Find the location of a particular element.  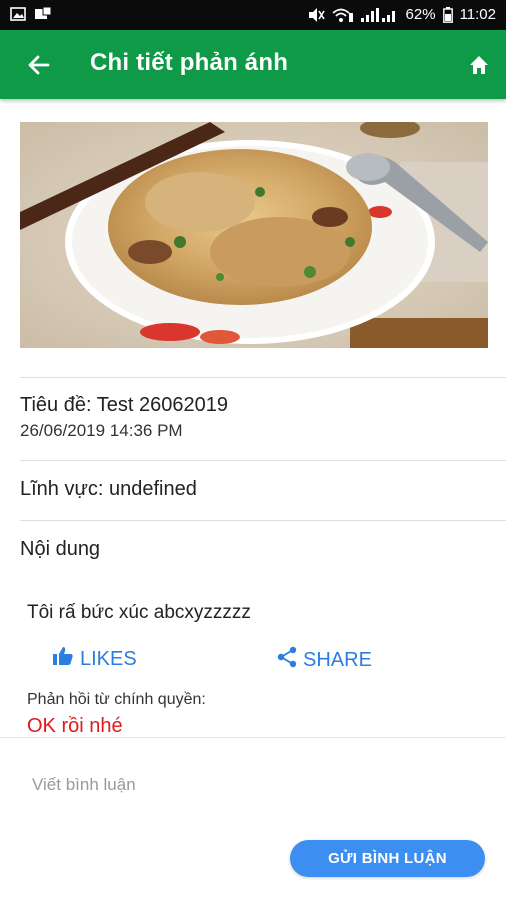

arrow-left-icon is located at coordinates (39, 65).